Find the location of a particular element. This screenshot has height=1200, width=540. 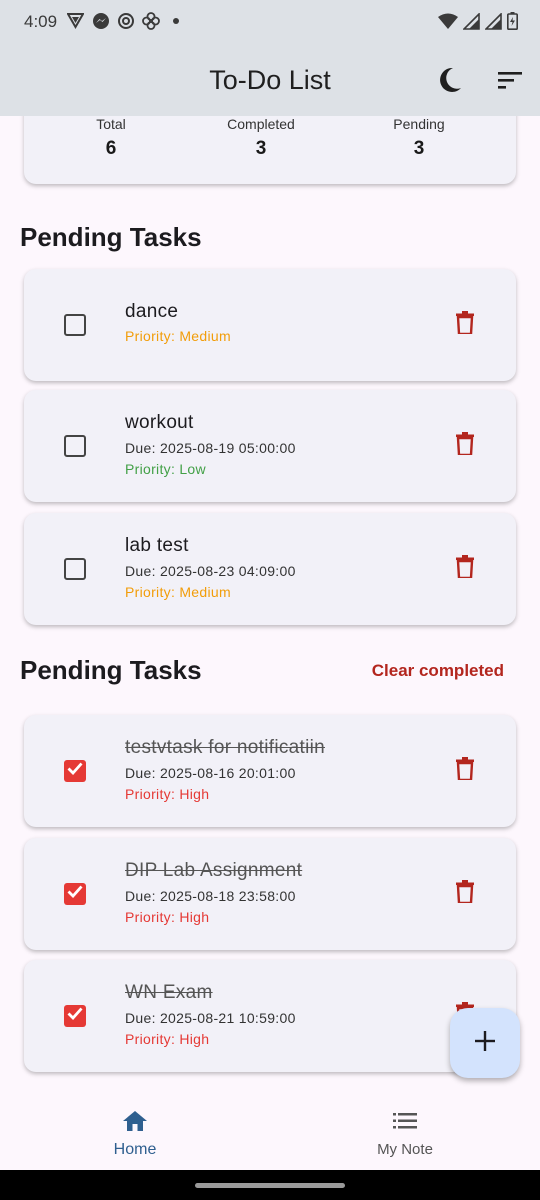

task-title: WN Exam is located at coordinates (169, 992).